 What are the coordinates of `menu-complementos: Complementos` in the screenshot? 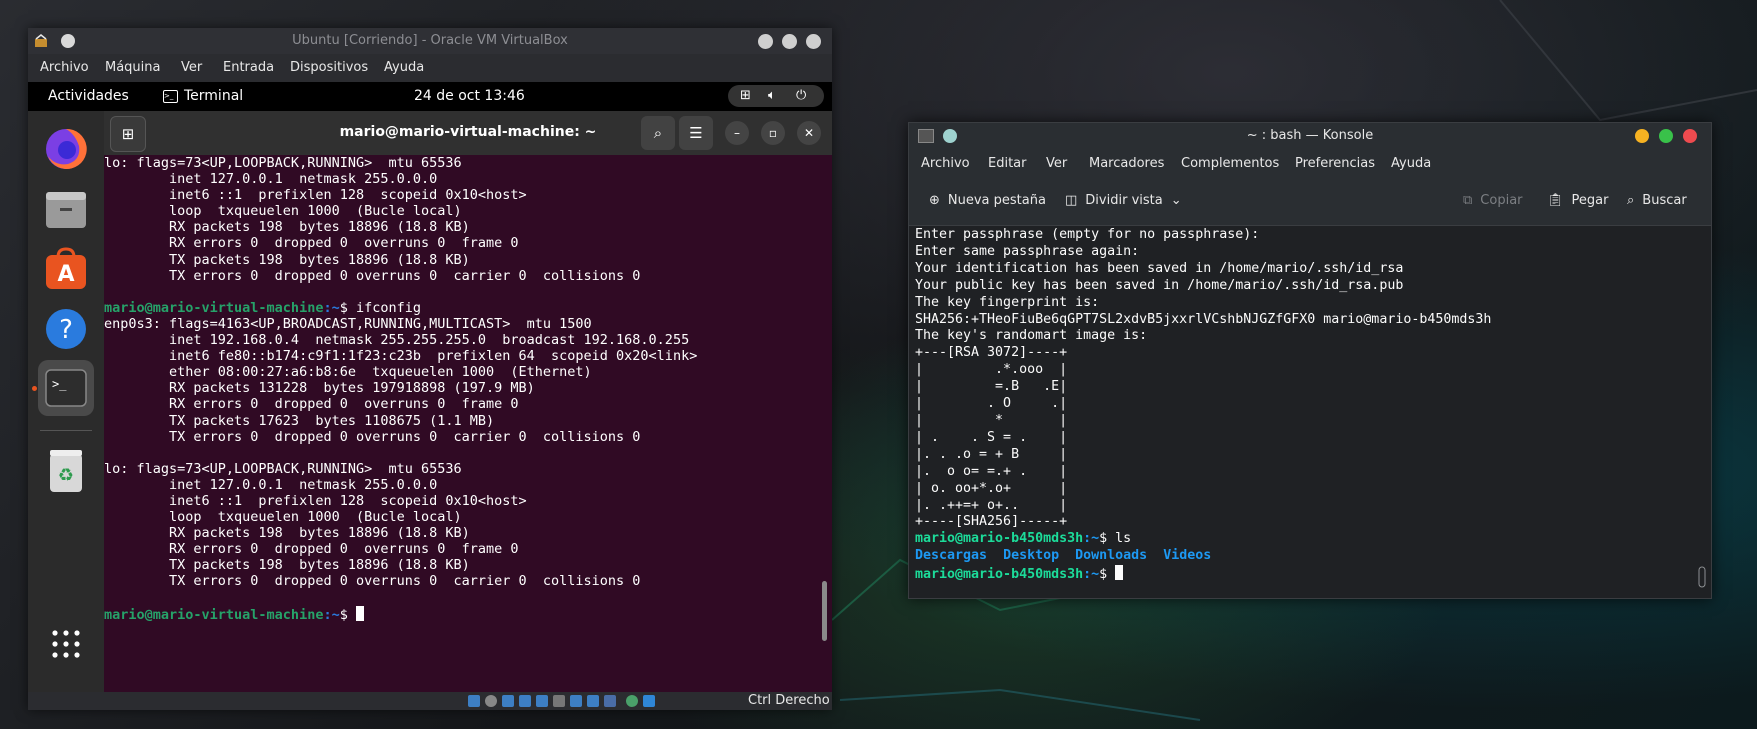 It's located at (1230, 163).